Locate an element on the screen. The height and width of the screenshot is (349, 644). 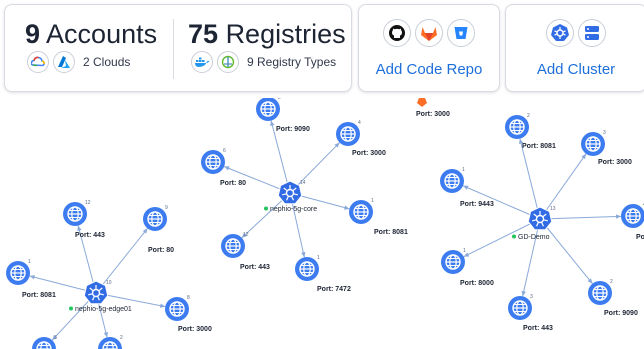
port-node: 3 Port: 443 is located at coordinates (530, 313).